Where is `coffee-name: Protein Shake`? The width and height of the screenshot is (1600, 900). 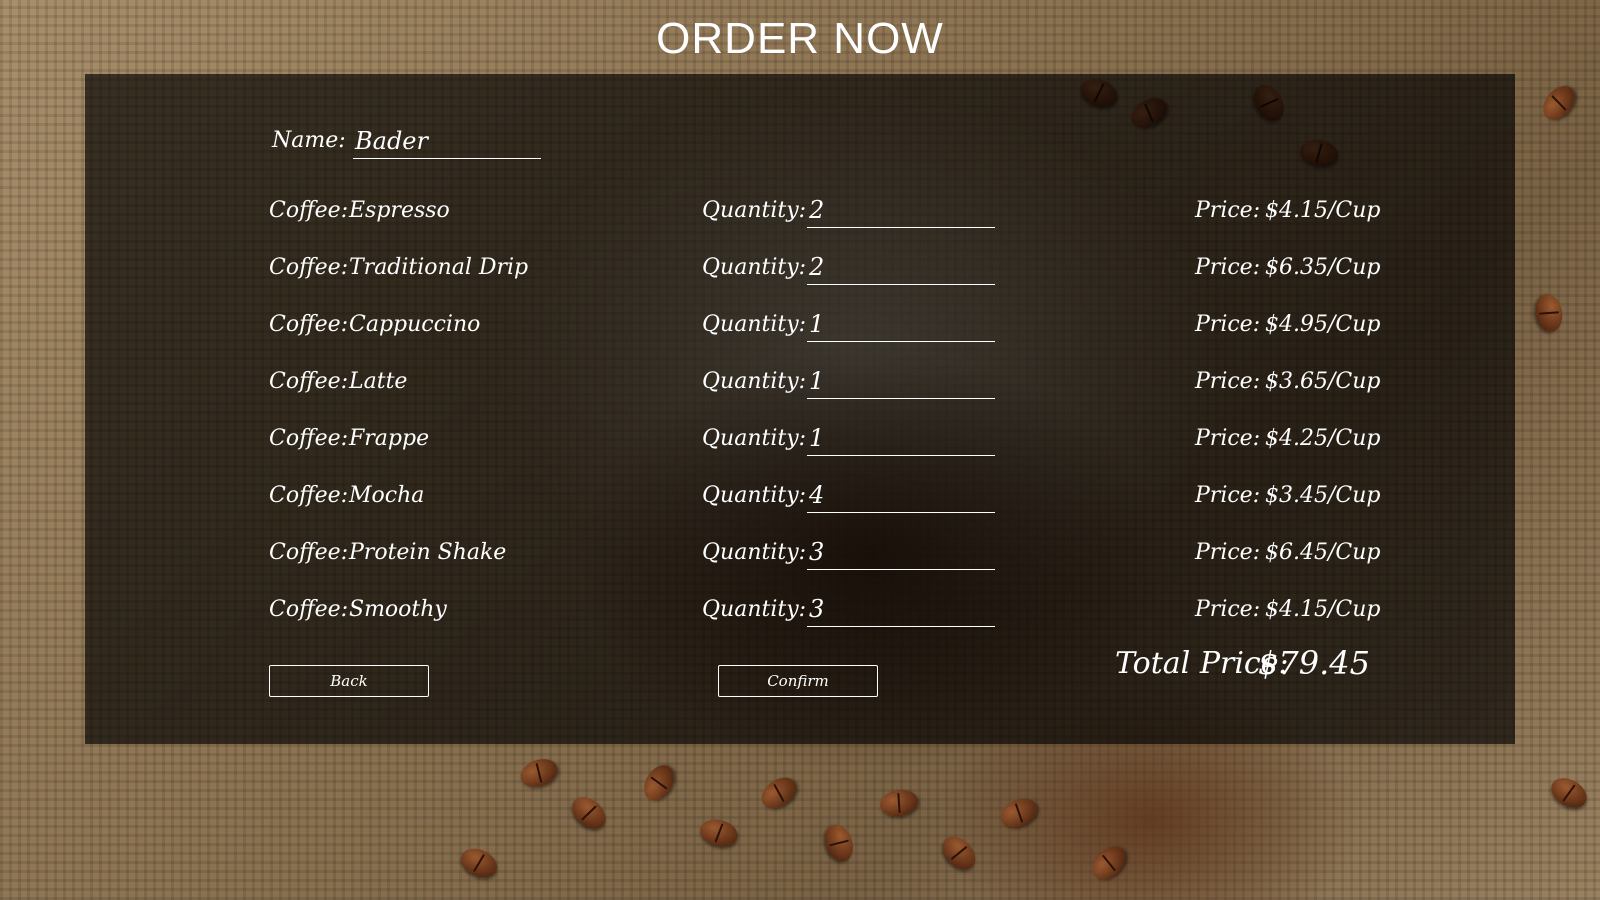
coffee-name: Protein Shake is located at coordinates (428, 552).